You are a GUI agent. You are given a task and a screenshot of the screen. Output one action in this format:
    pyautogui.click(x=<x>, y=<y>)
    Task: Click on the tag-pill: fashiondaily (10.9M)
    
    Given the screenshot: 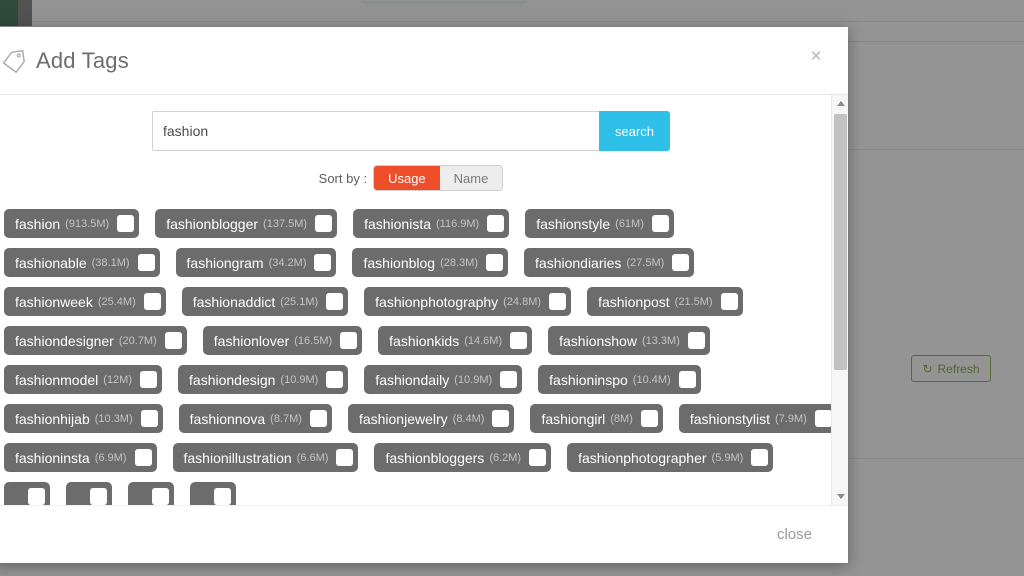 What is the action you would take?
    pyautogui.click(x=443, y=379)
    